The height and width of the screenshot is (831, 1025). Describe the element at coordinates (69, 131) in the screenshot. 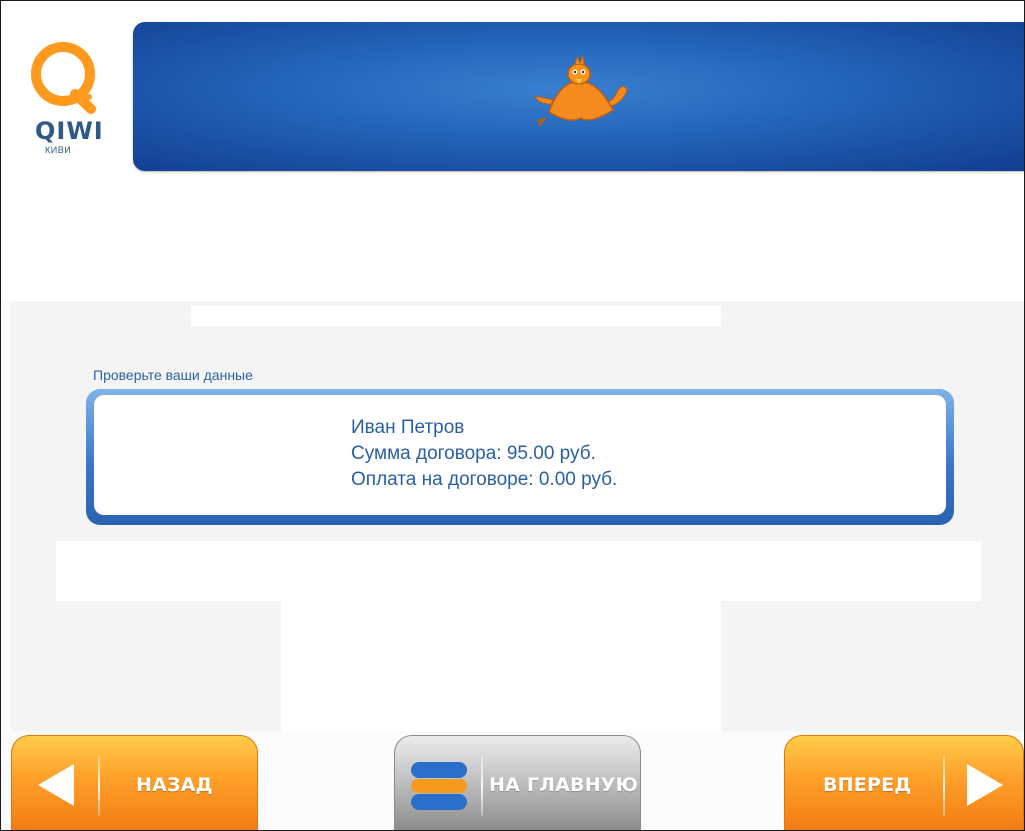

I see `logo-brand-text: QIWI` at that location.